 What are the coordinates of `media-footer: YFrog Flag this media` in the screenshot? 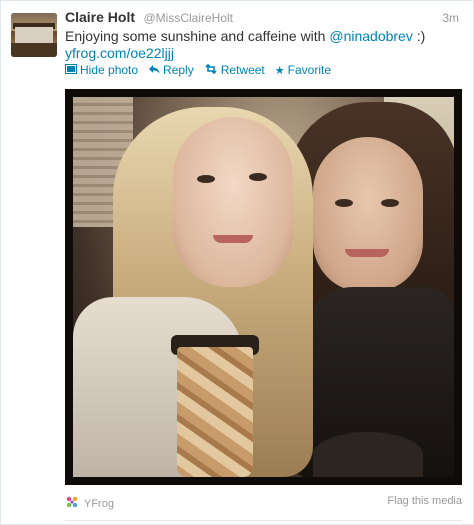 It's located at (263, 504).